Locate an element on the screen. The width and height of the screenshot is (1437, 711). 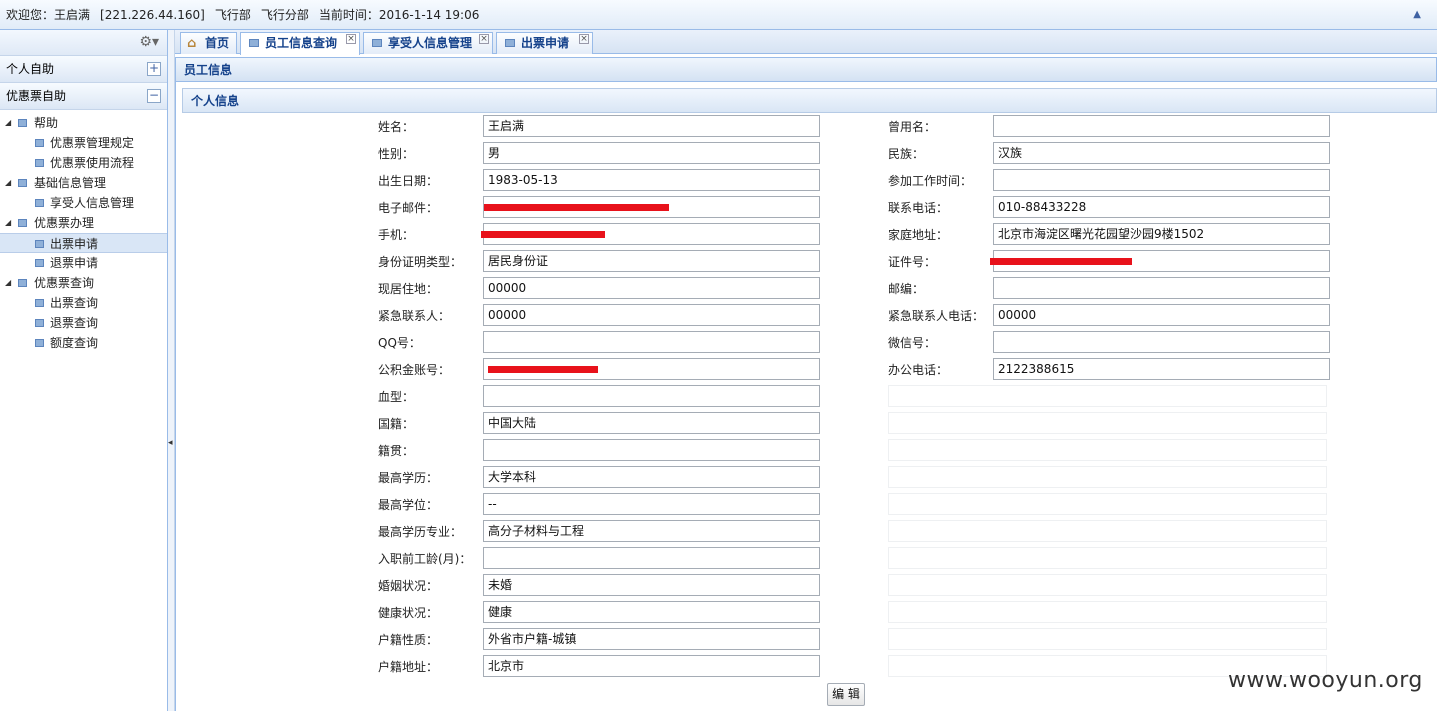
tree-folder: ◢ 基础信息管理 is located at coordinates (83, 183).